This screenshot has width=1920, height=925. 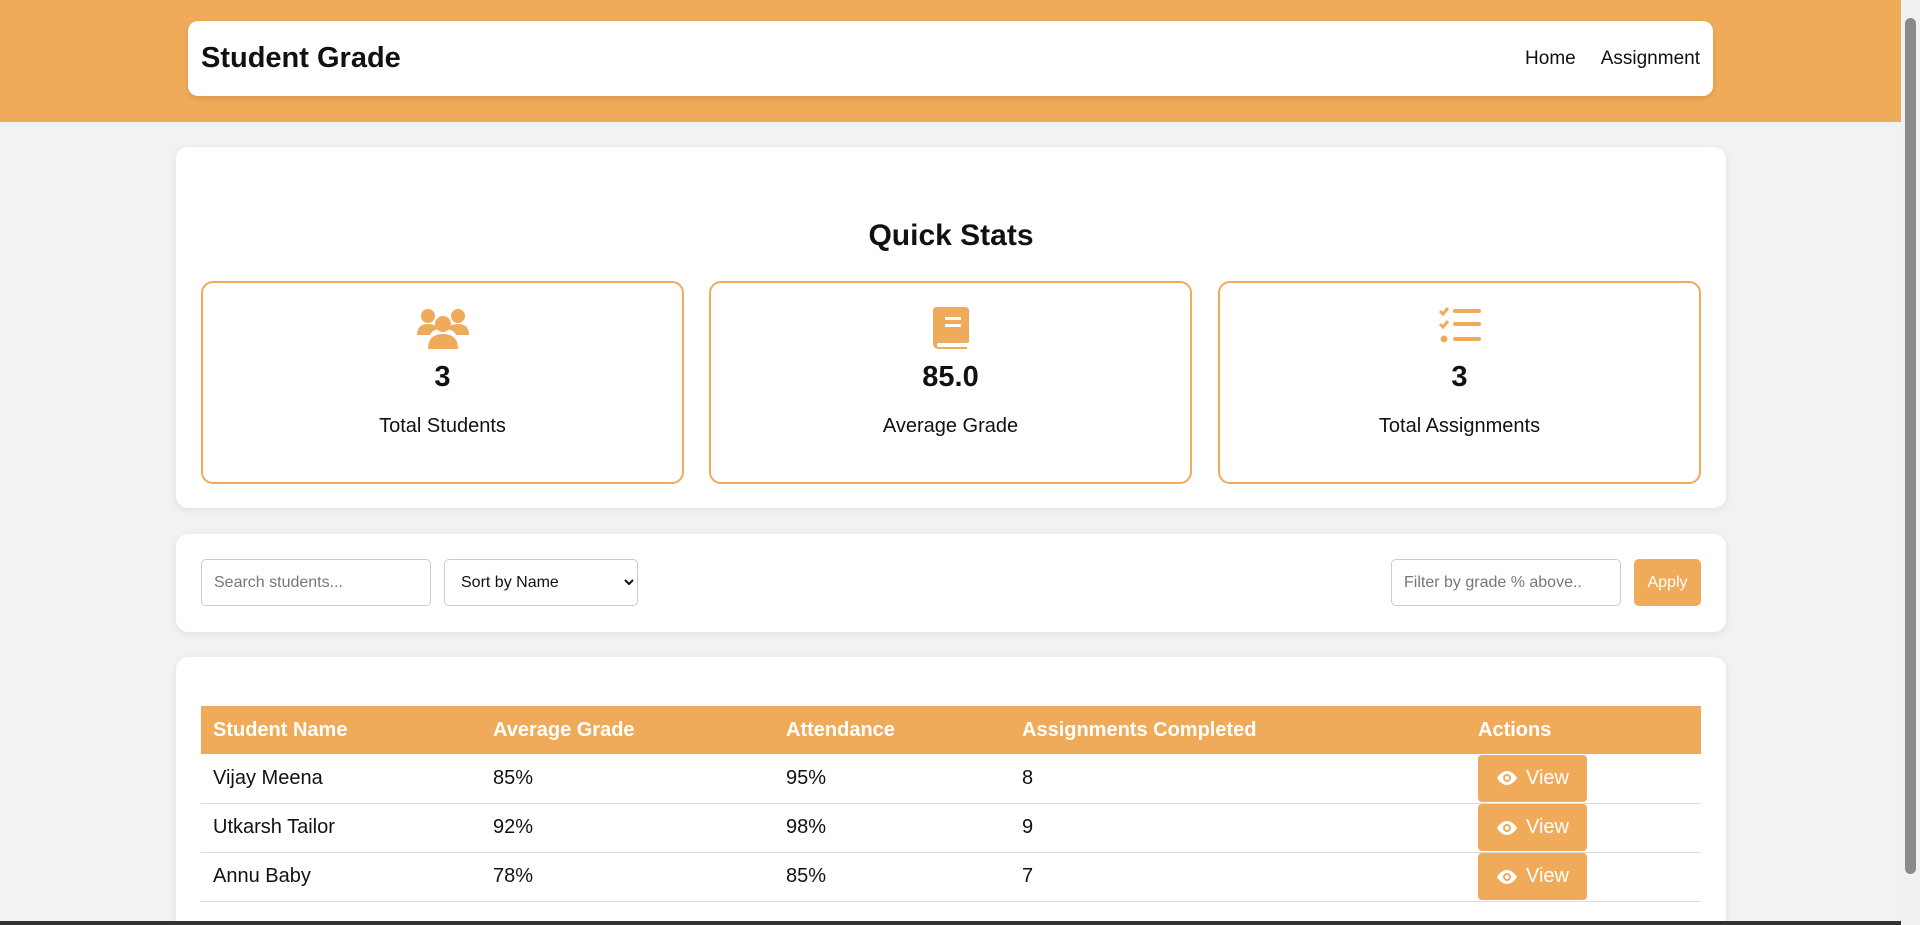 I want to click on header-actions: Actions, so click(x=1515, y=729).